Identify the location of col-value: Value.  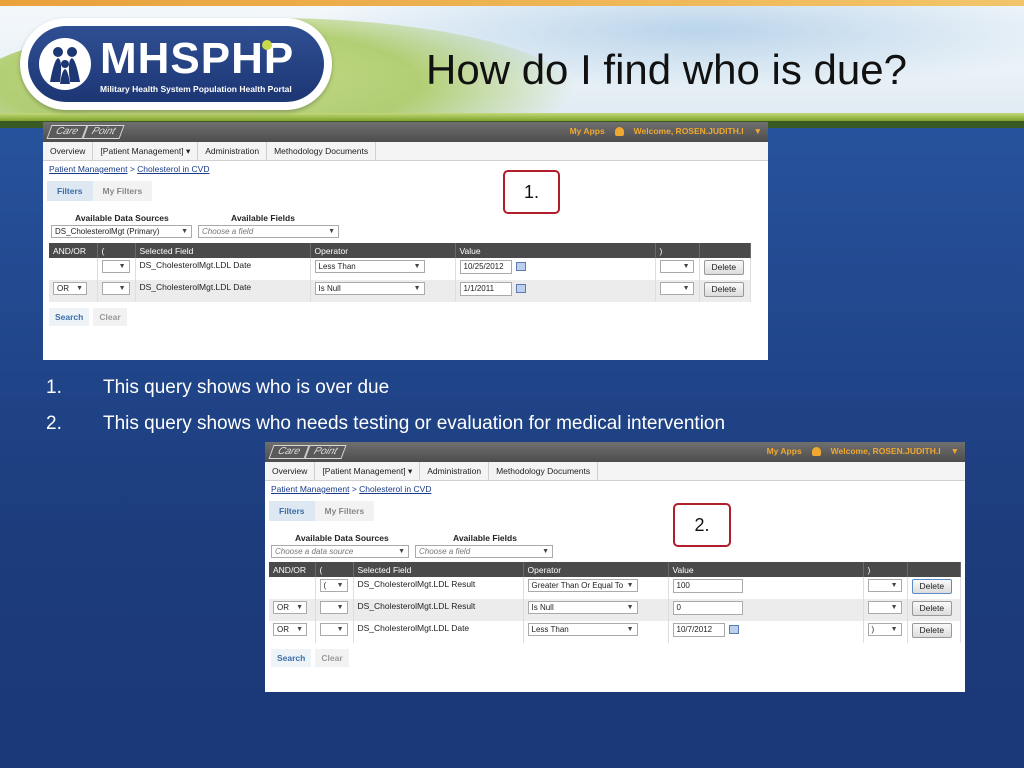
(555, 250).